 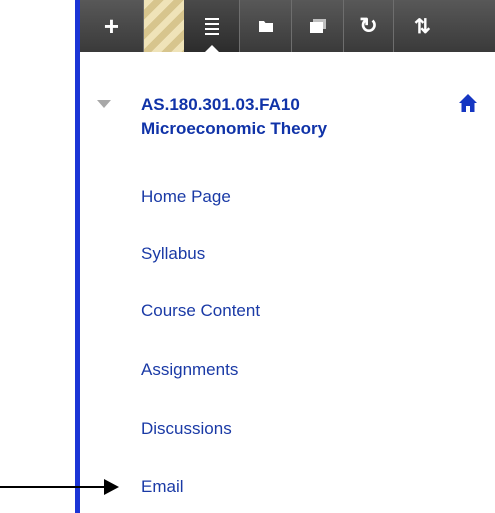 I want to click on refresh-button: ↻, so click(x=369, y=26).